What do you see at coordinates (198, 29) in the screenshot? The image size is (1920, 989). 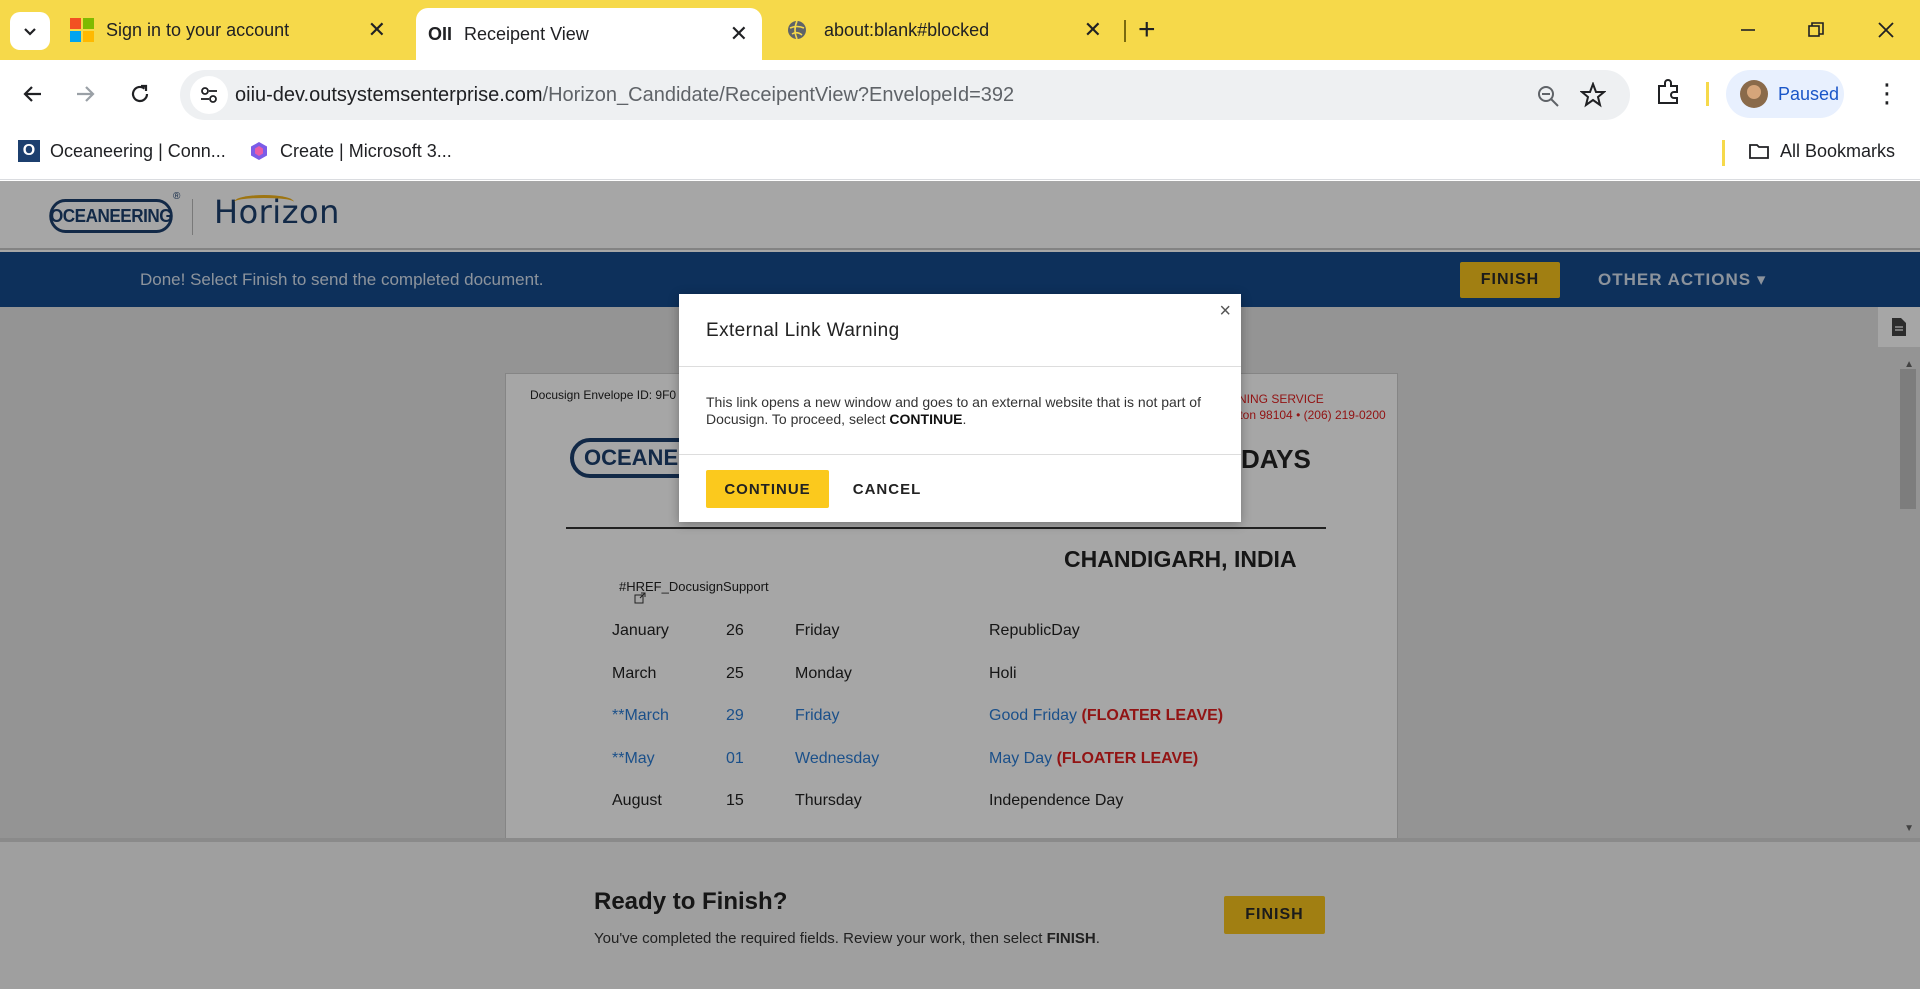 I see `tab-title: Sign in to your account` at bounding box center [198, 29].